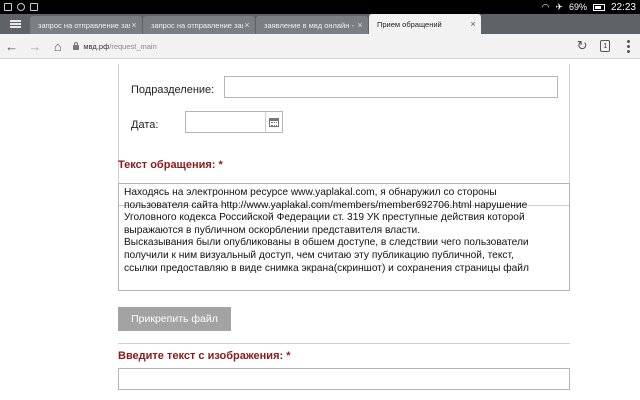  Describe the element at coordinates (344, 379) in the screenshot. I see `captcha-input` at that location.